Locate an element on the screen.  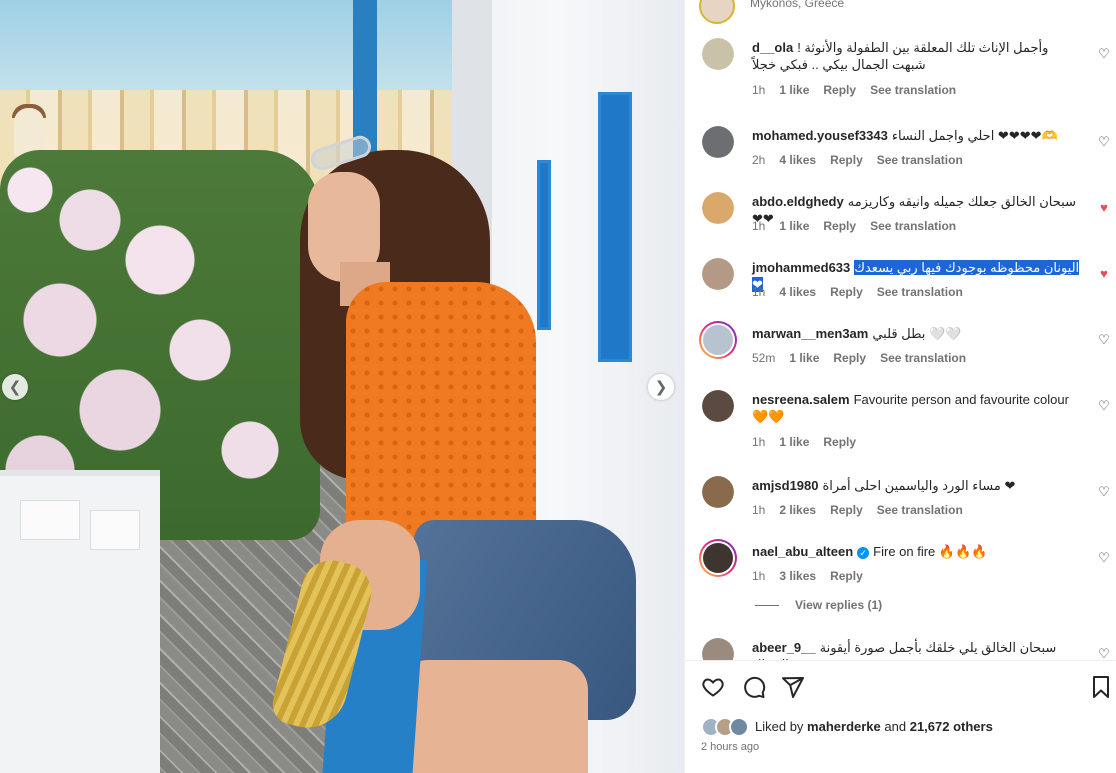
comment-time: 2h is located at coordinates (759, 160).